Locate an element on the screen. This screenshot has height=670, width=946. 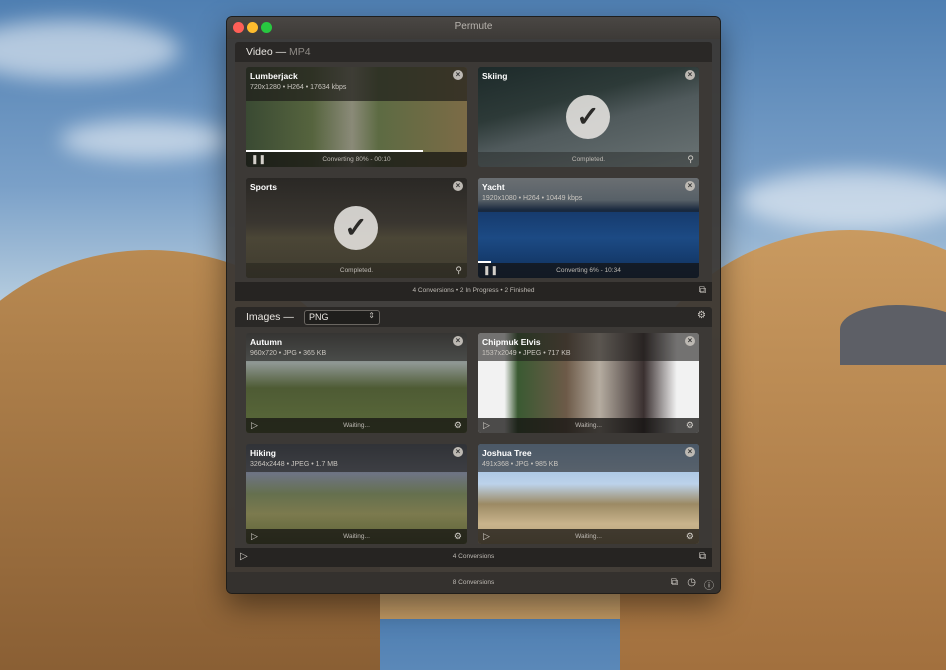
video-section-label: Video is located at coordinates (259, 52).